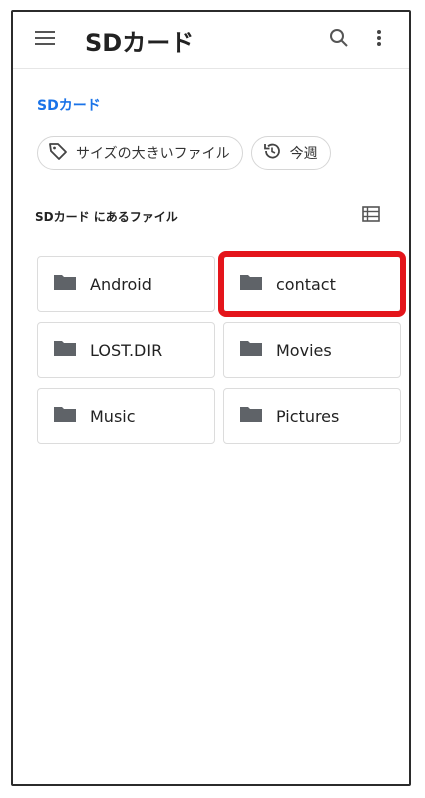 The image size is (425, 798). What do you see at coordinates (308, 416) in the screenshot?
I see `folder-name: Pictures` at bounding box center [308, 416].